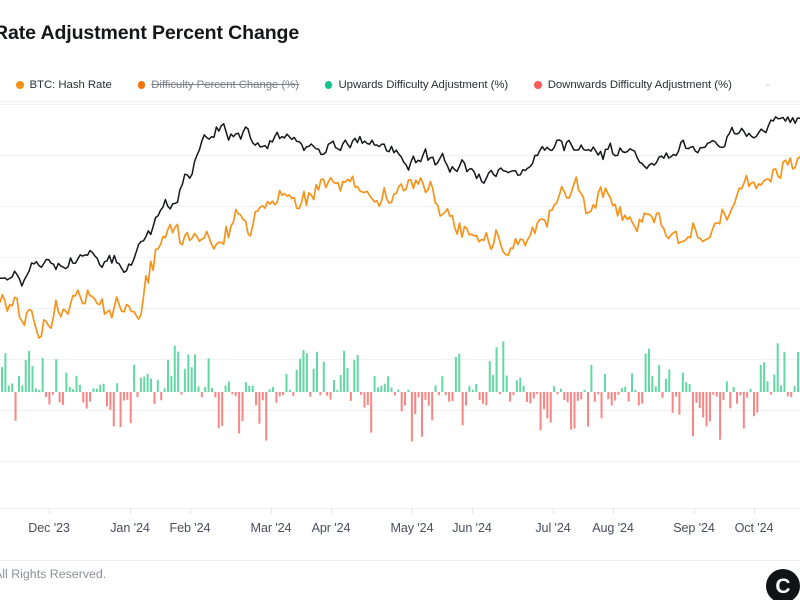 This screenshot has height=600, width=800. I want to click on legend-item-hash-rate: BTC: Hash Rate, so click(64, 85).